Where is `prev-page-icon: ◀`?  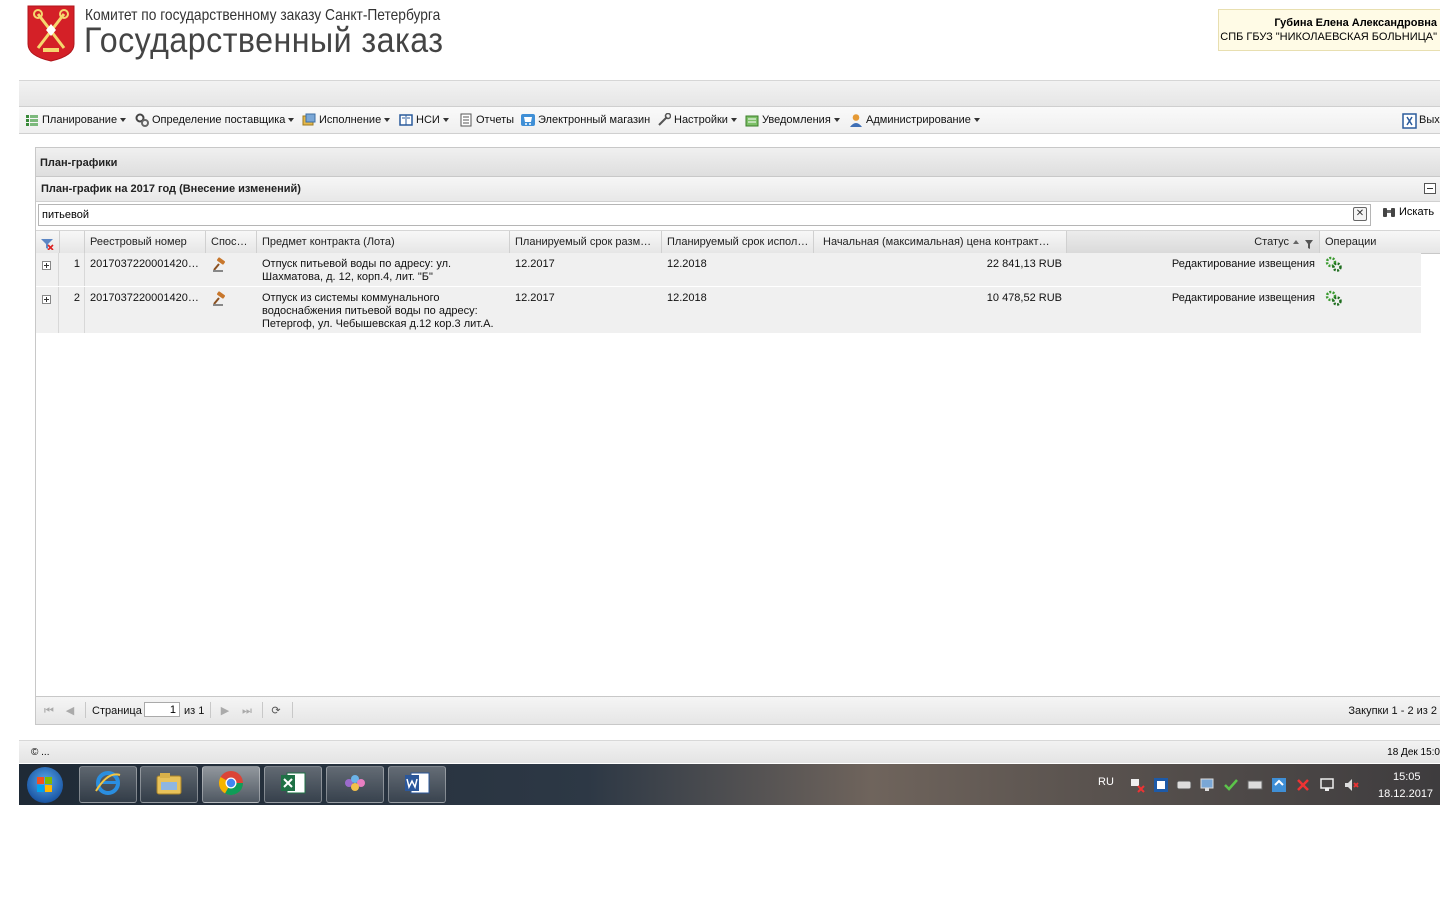 prev-page-icon: ◀ is located at coordinates (70, 711).